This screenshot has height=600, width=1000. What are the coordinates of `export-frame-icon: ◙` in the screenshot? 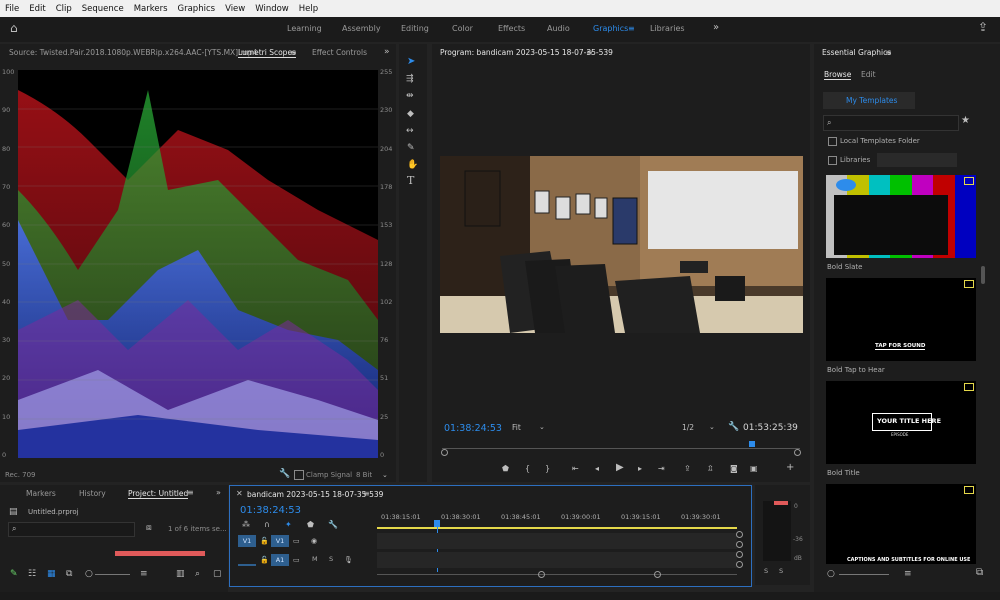 It's located at (734, 469).